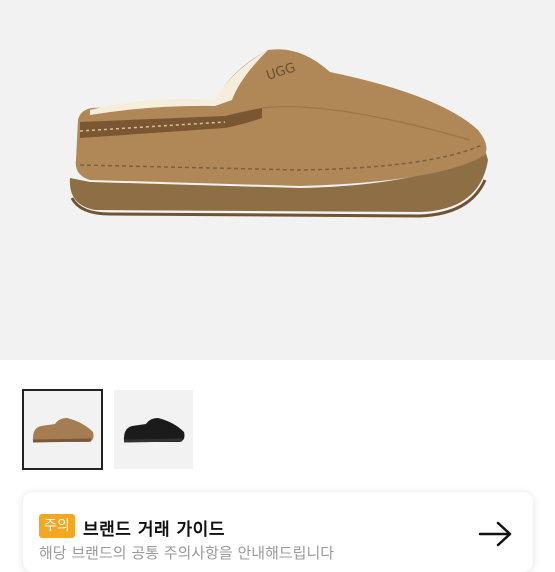  I want to click on thumbnail-chestnut, so click(62, 429).